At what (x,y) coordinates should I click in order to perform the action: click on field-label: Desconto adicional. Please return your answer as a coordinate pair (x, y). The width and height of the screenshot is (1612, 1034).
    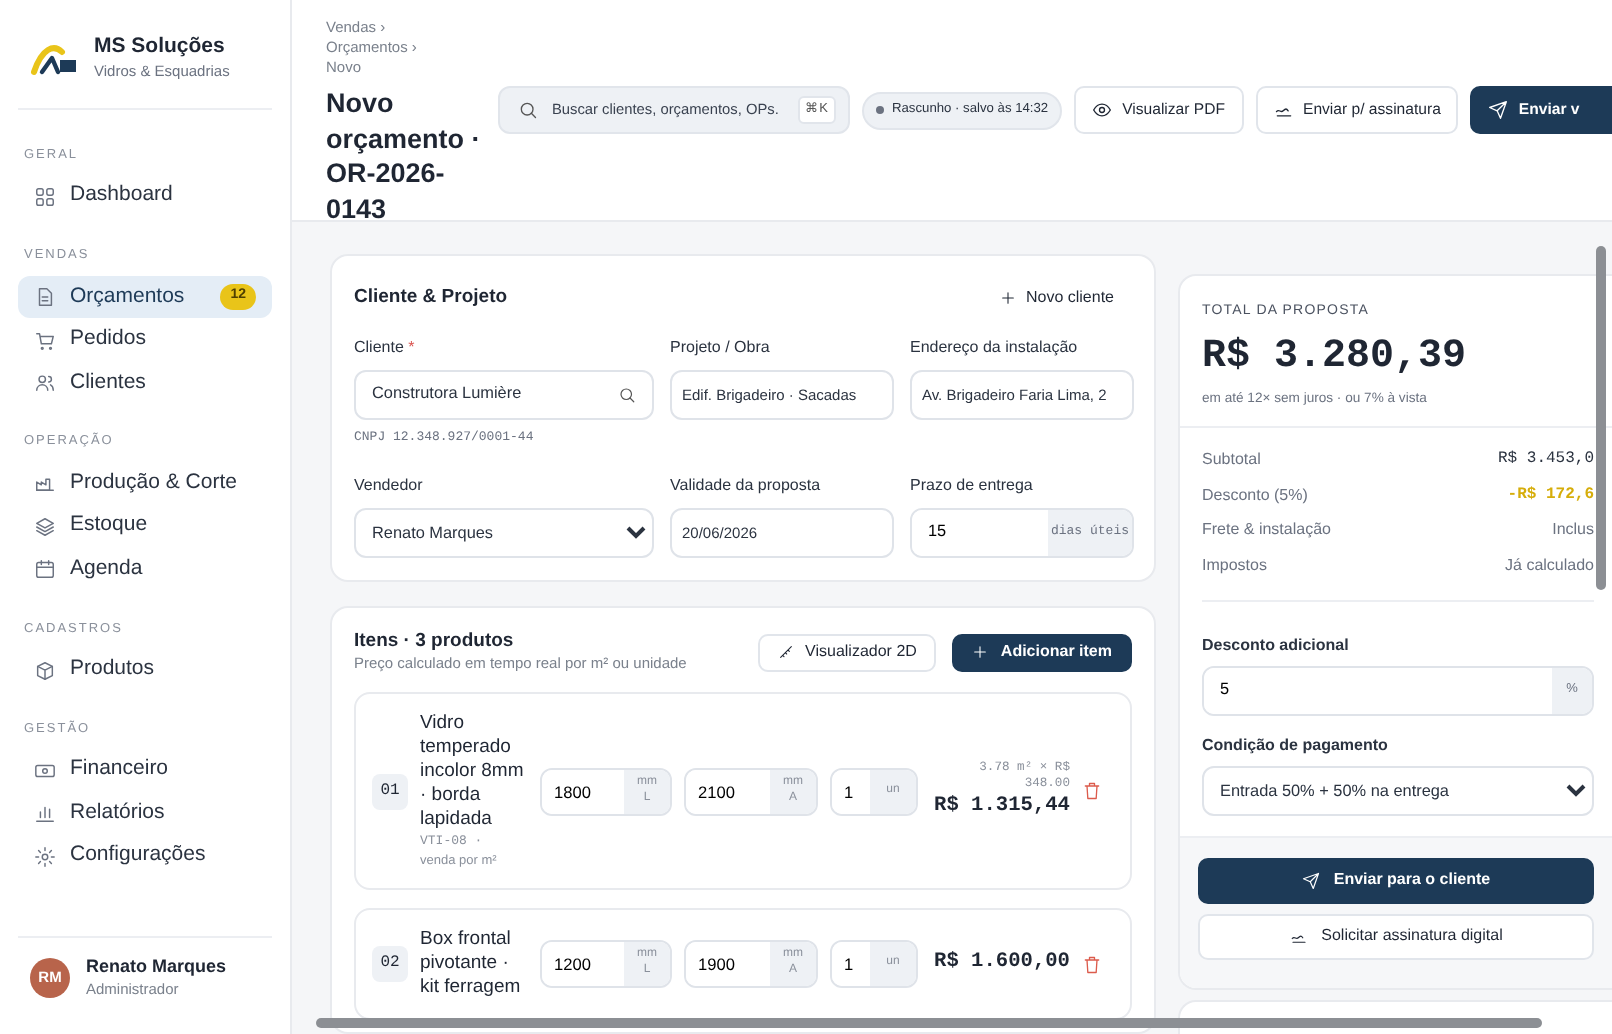
    Looking at the image, I should click on (1276, 645).